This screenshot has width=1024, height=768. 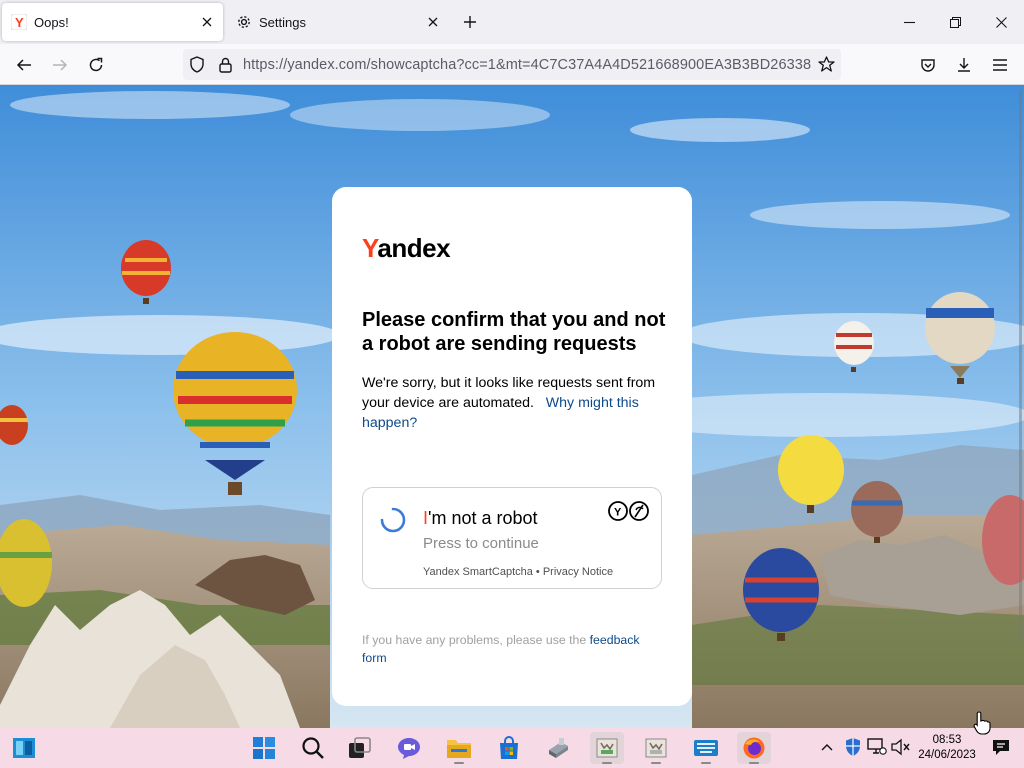 I want to click on store-icon, so click(x=509, y=748).